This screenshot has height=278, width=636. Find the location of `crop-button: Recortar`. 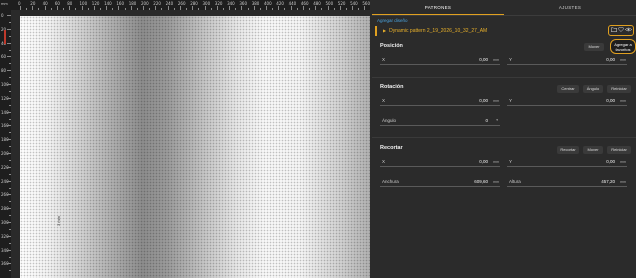

crop-button: Recortar is located at coordinates (568, 150).